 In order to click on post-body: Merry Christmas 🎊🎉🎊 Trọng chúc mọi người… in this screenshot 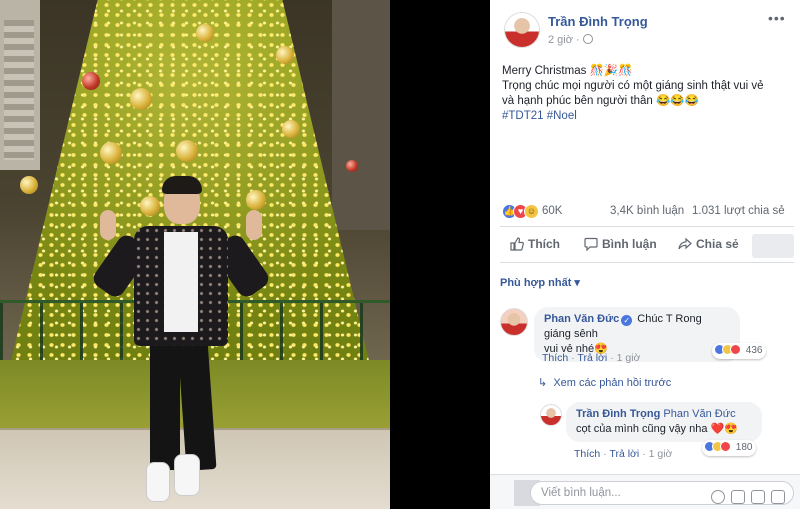, I will do `click(647, 94)`.